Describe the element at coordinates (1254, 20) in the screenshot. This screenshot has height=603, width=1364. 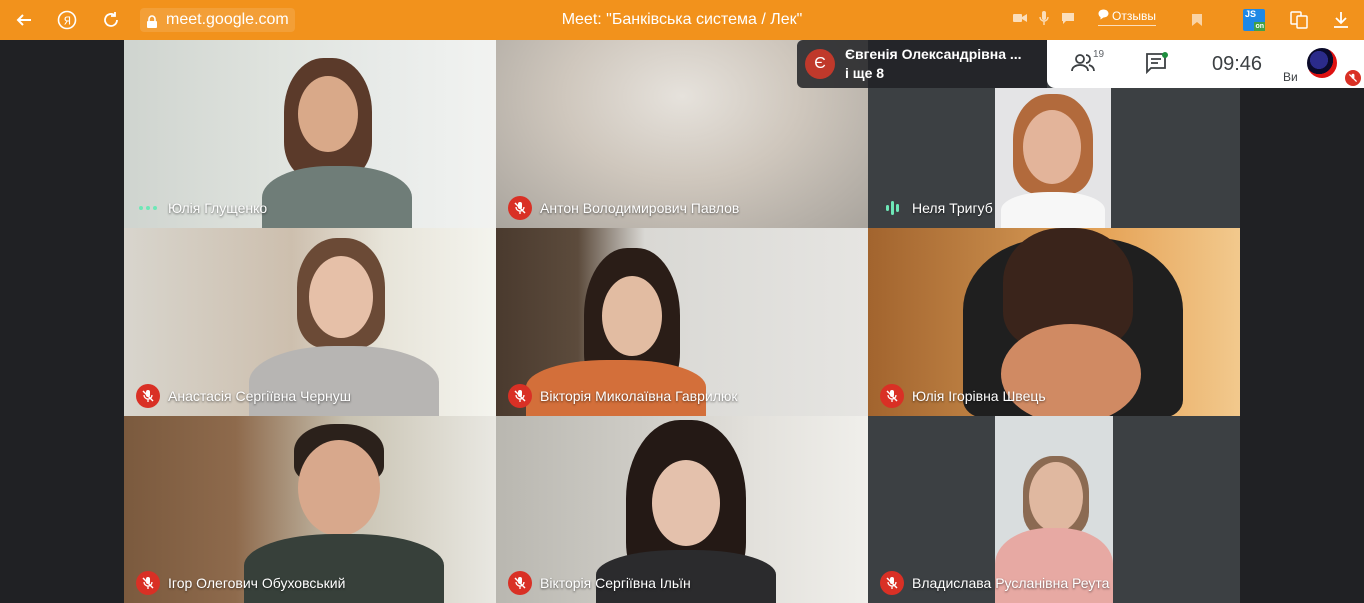
I see `extension-js-icon: JS on` at that location.